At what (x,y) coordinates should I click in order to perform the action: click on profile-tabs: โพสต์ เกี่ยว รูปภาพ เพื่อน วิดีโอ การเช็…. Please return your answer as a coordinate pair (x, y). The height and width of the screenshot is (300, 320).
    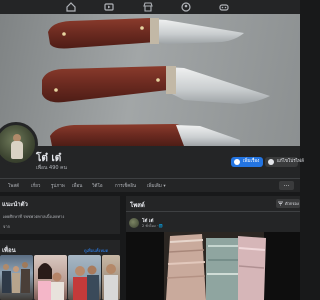
    Looking at the image, I should click on (150, 185).